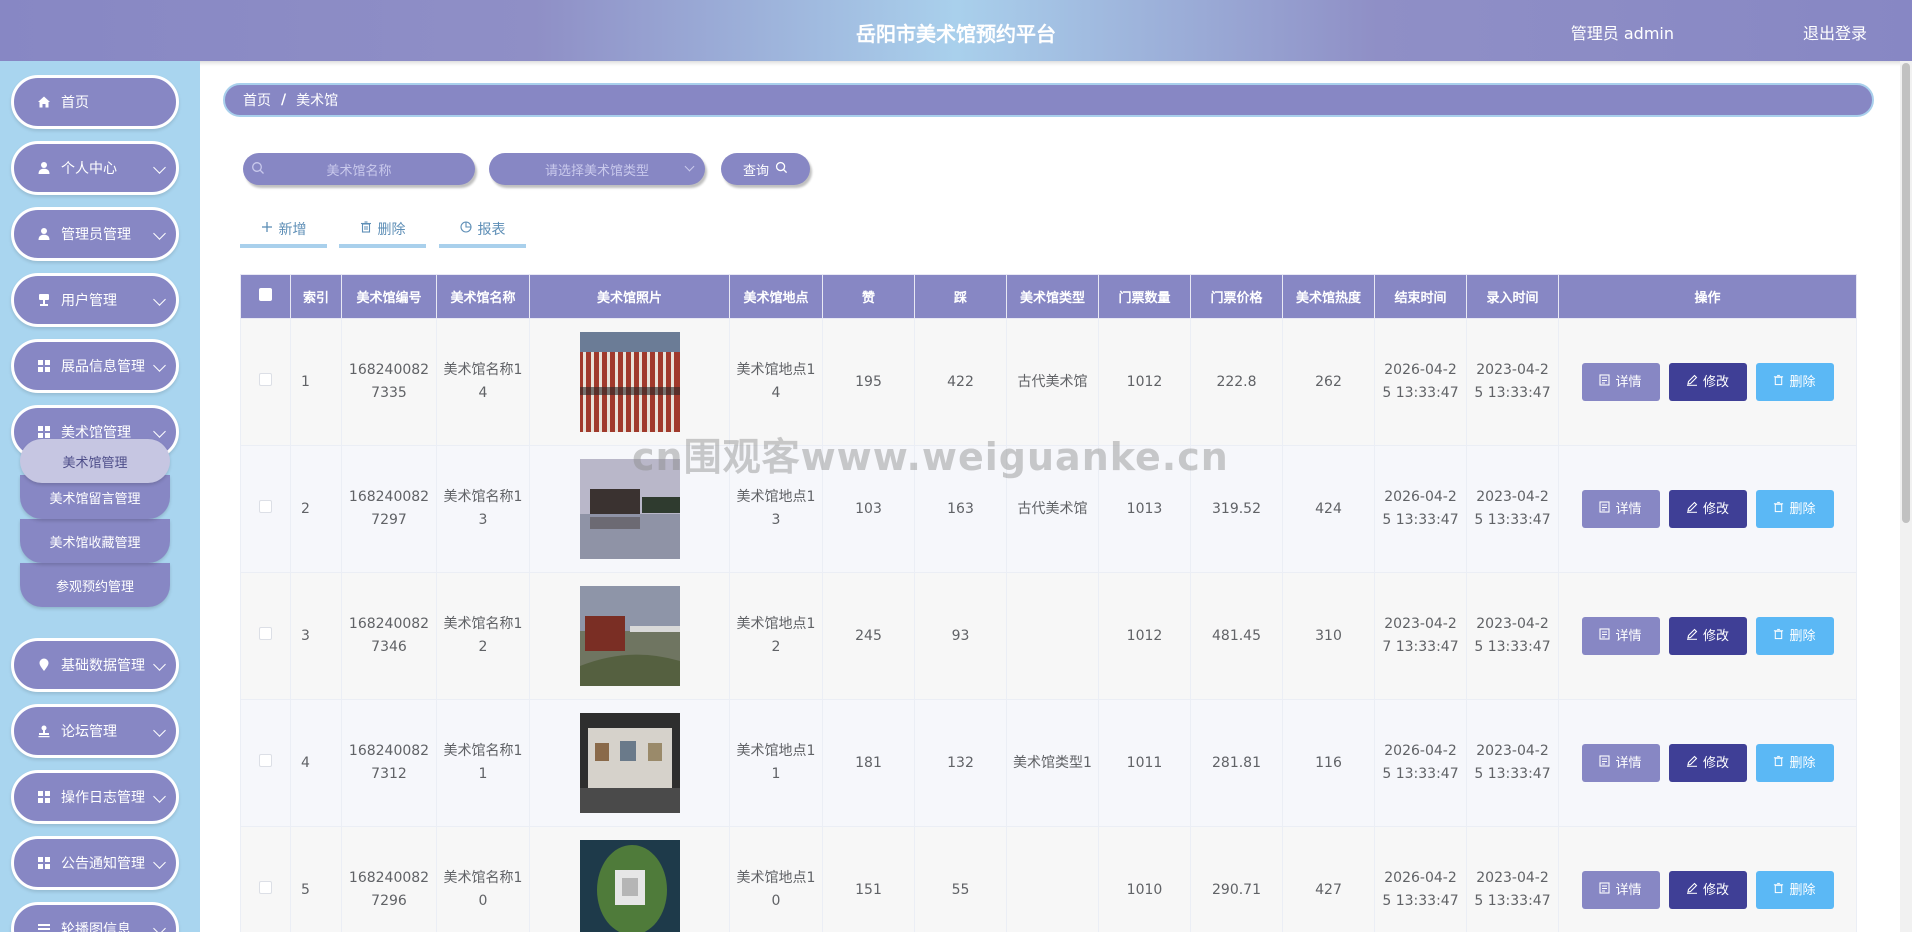 This screenshot has width=1912, height=932. What do you see at coordinates (1778, 509) in the screenshot?
I see `trash-icon` at bounding box center [1778, 509].